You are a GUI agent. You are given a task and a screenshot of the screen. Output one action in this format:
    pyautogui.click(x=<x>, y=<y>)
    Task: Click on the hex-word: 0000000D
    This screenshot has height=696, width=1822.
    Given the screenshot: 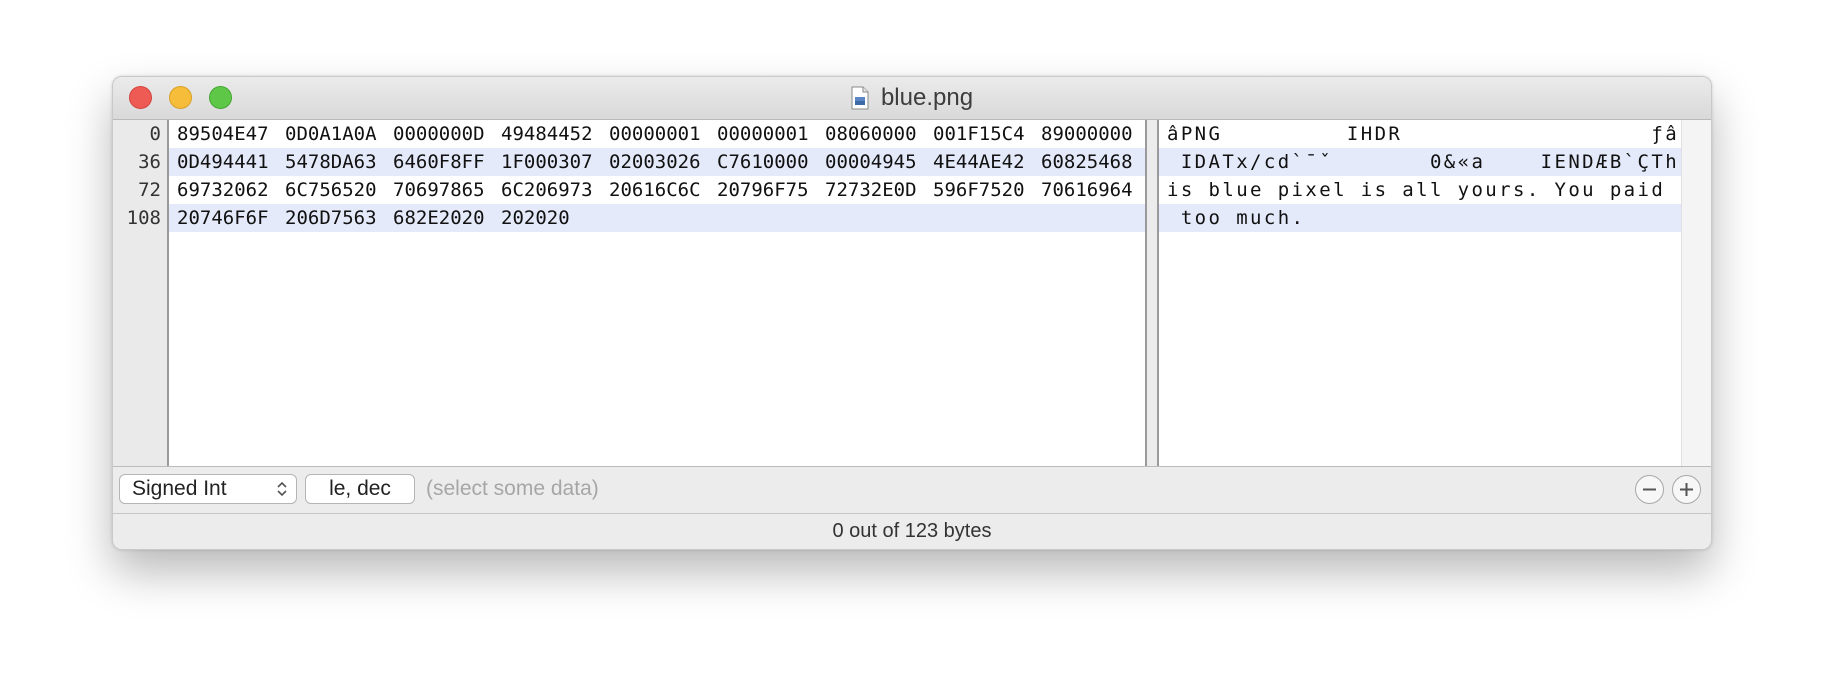 What is the action you would take?
    pyautogui.click(x=439, y=134)
    